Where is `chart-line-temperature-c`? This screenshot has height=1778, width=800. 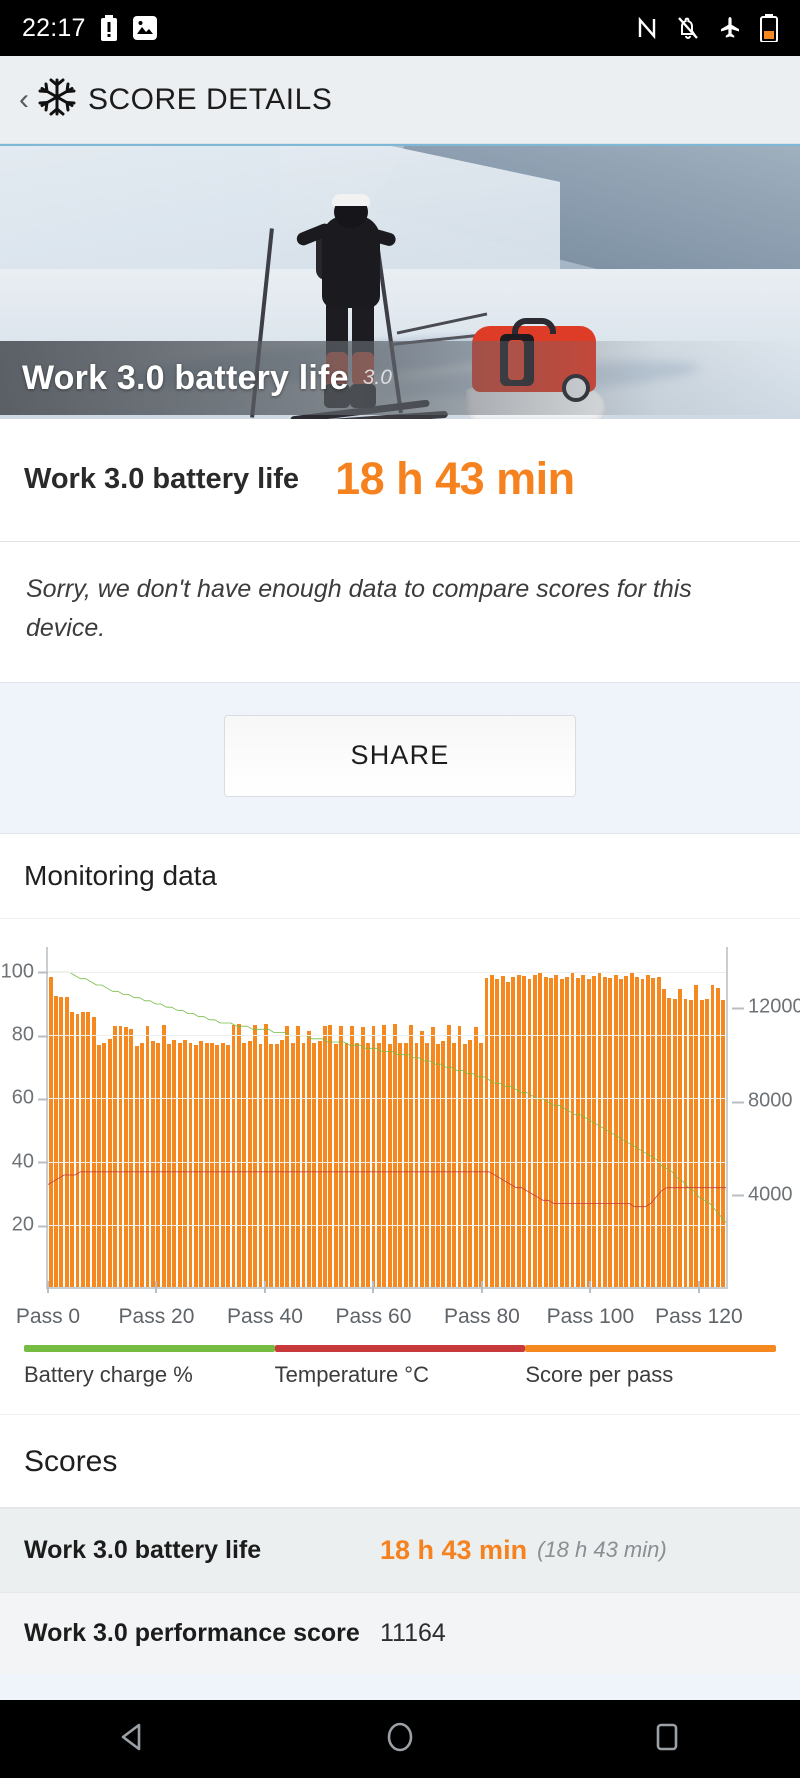
chart-line-temperature-c is located at coordinates (387, 1188).